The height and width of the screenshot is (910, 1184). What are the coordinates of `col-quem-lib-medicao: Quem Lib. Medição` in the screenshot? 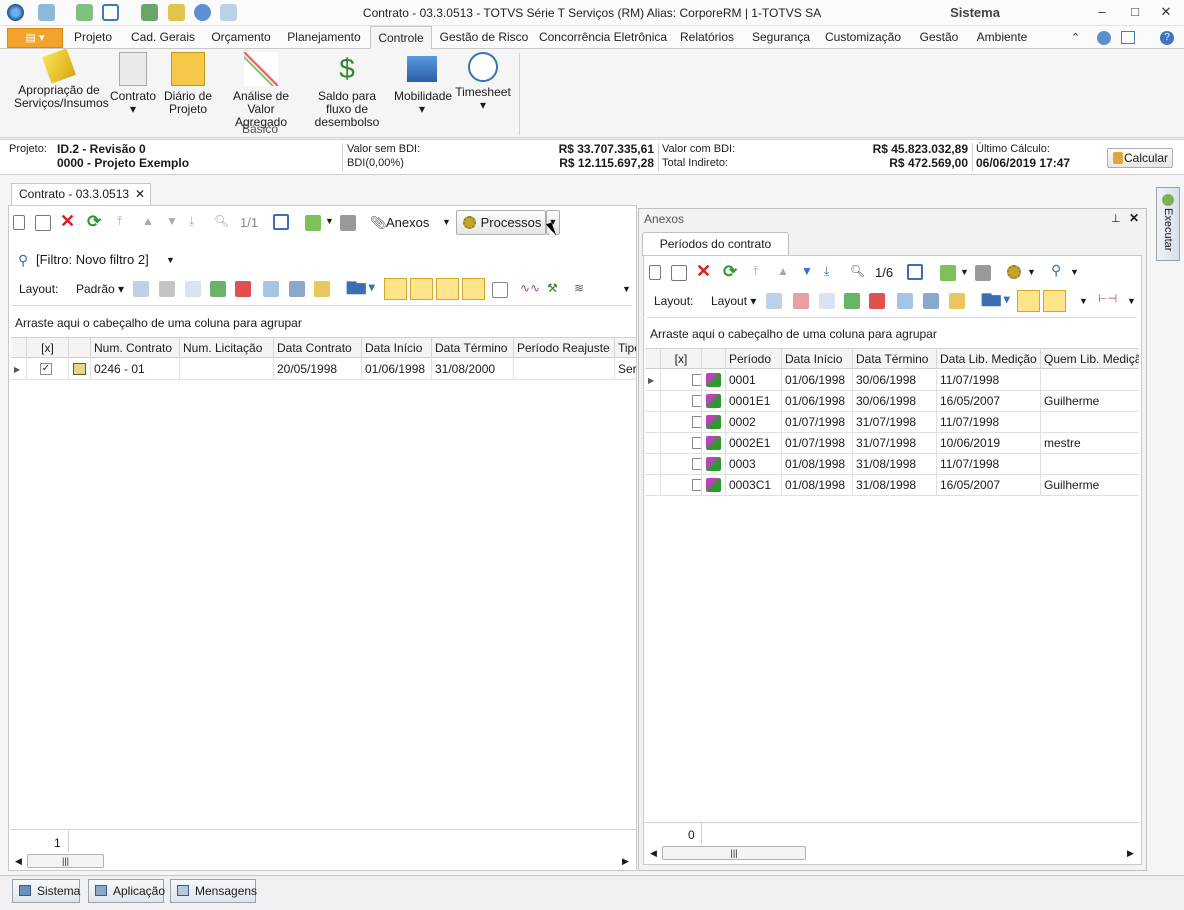 It's located at (1090, 359).